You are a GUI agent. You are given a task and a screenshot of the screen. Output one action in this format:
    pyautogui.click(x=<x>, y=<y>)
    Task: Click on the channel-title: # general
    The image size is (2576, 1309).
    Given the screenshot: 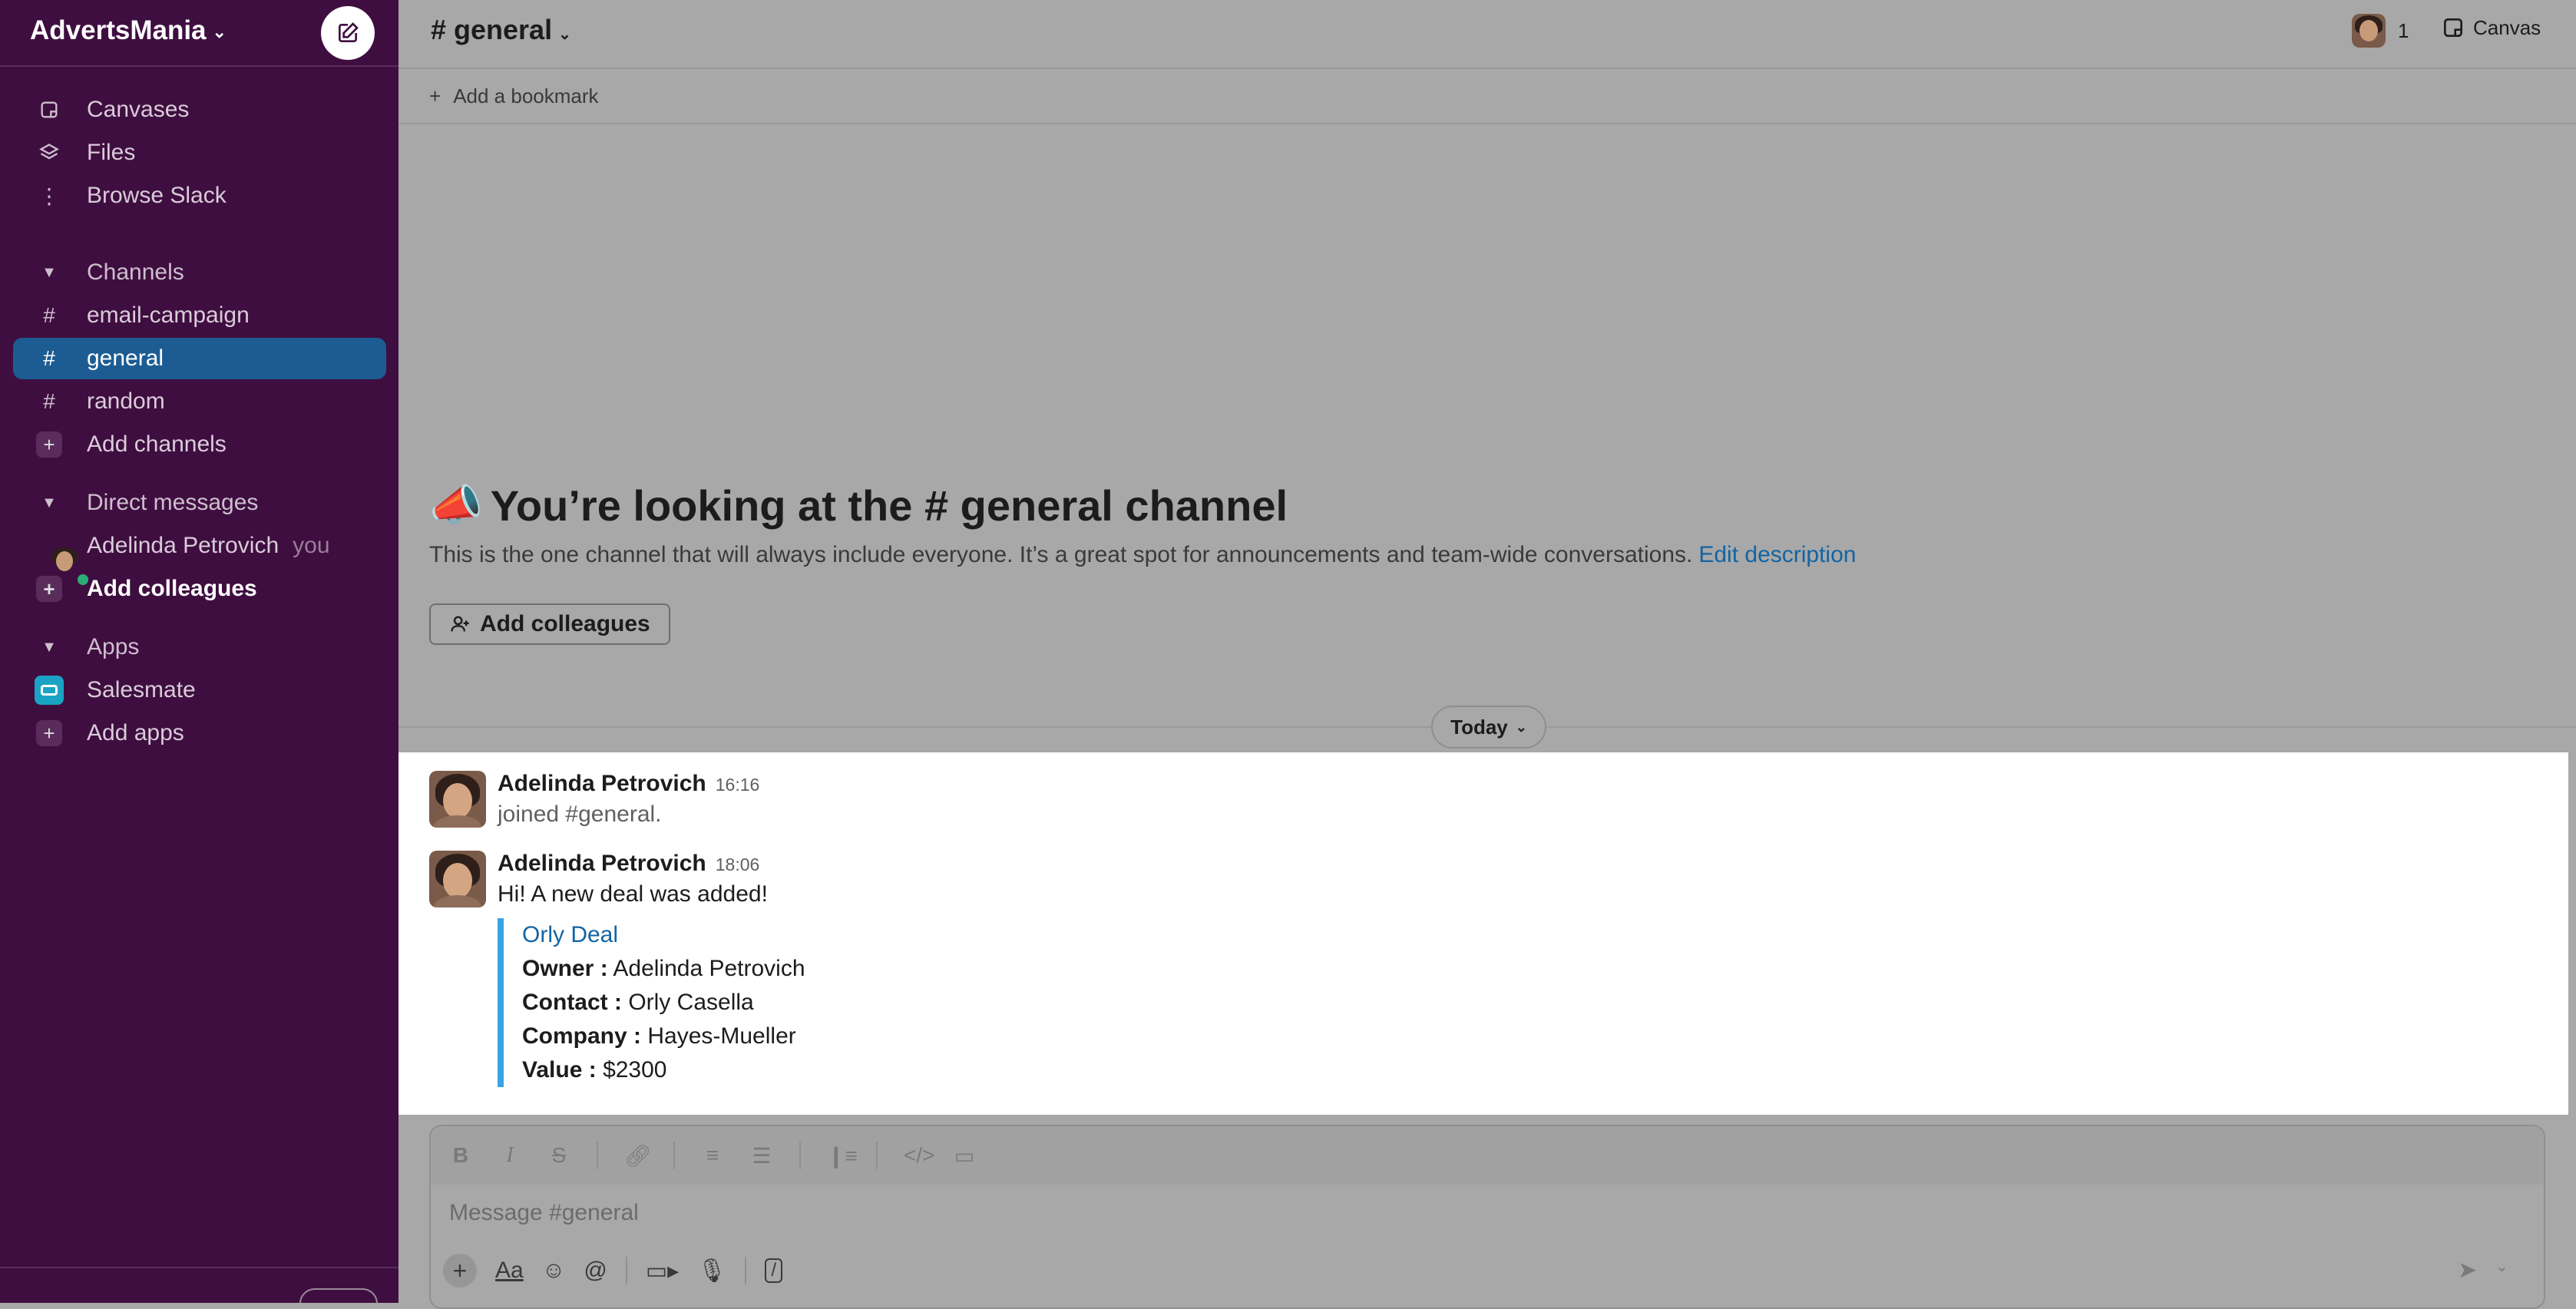 What is the action you would take?
    pyautogui.click(x=492, y=29)
    